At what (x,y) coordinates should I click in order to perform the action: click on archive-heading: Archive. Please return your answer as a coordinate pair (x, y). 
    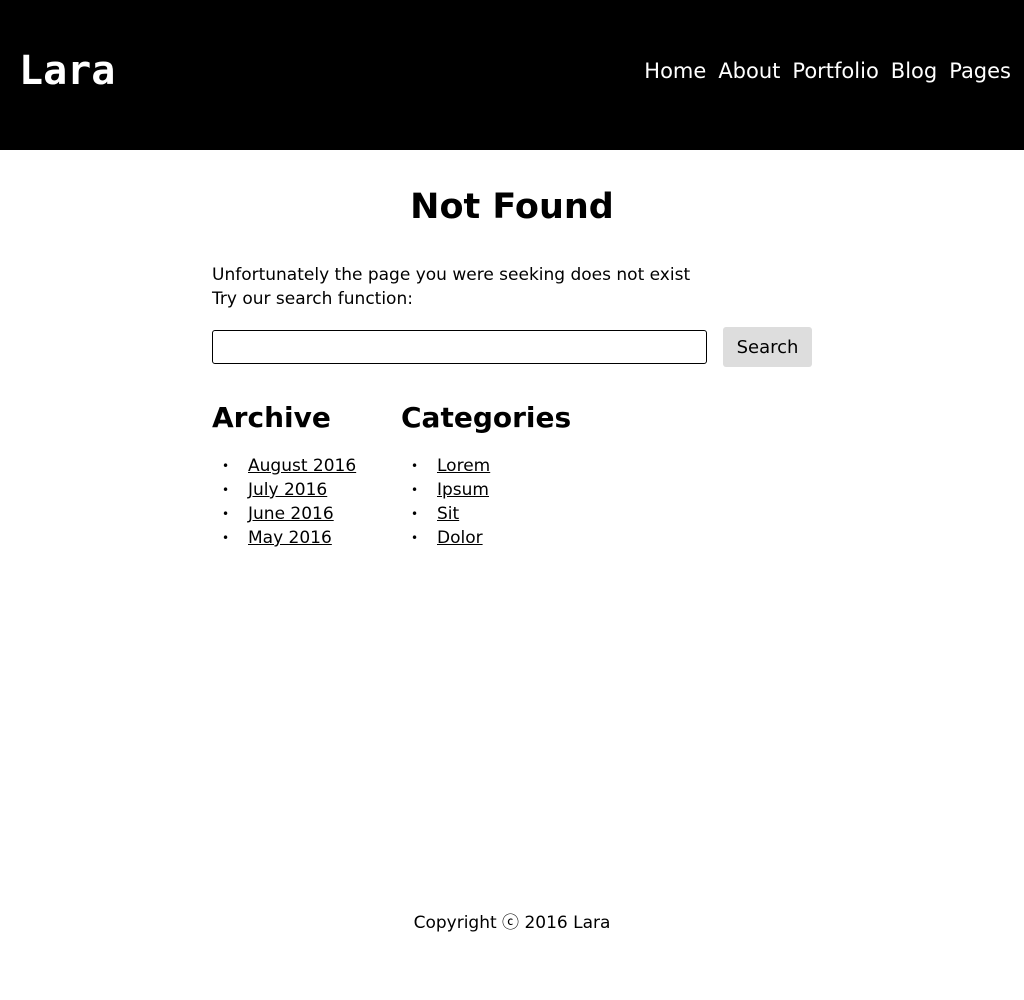
    Looking at the image, I should click on (271, 417).